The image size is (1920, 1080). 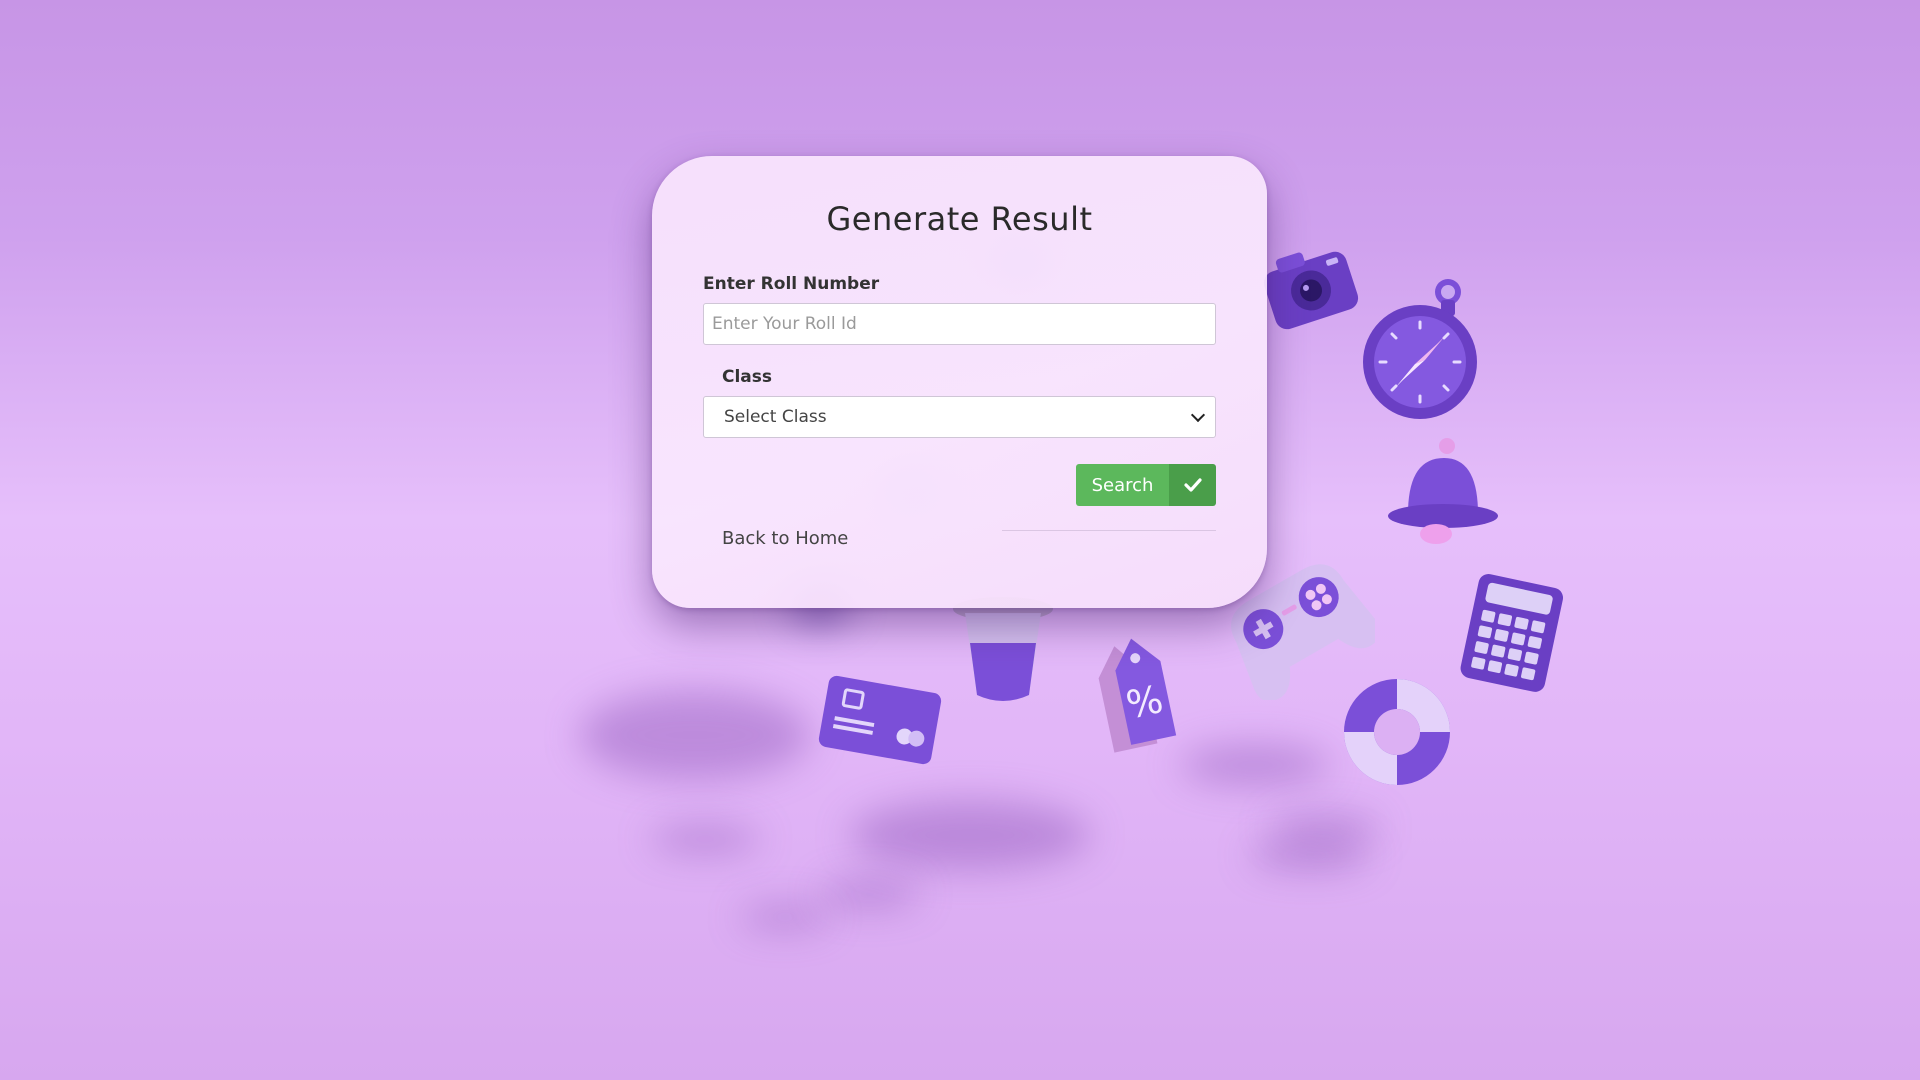 I want to click on page-title: Generate Result, so click(x=959, y=219).